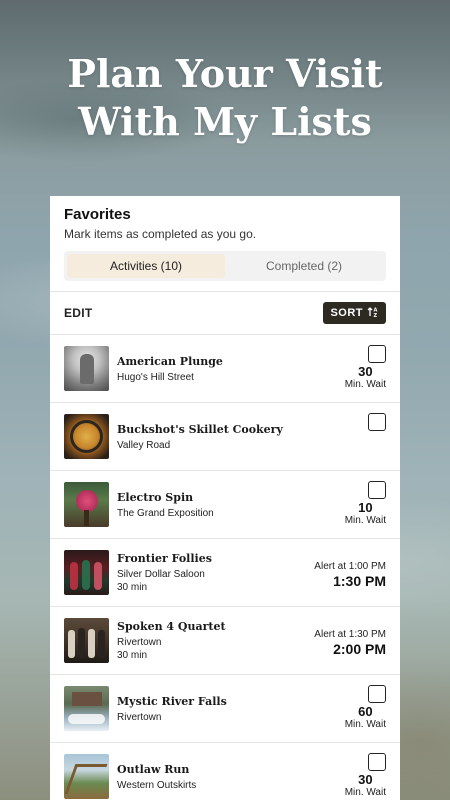 The width and height of the screenshot is (450, 800). What do you see at coordinates (359, 581) in the screenshot?
I see `show-time: 1:30 PM` at bounding box center [359, 581].